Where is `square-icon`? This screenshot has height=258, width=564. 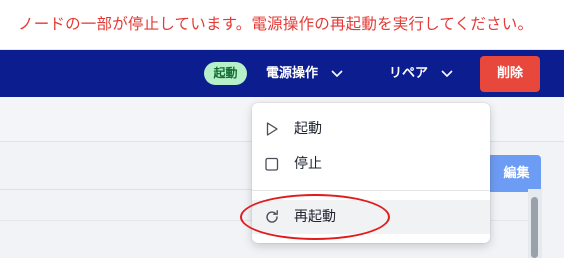 square-icon is located at coordinates (272, 164).